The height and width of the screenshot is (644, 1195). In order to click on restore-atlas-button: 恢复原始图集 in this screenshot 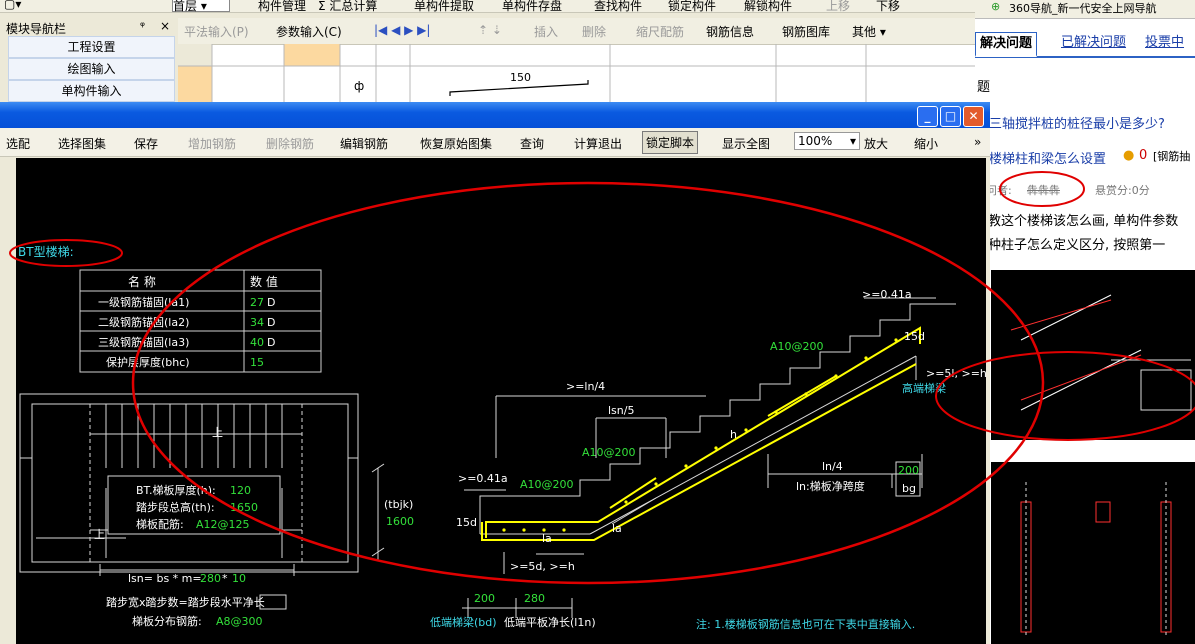, I will do `click(456, 143)`.